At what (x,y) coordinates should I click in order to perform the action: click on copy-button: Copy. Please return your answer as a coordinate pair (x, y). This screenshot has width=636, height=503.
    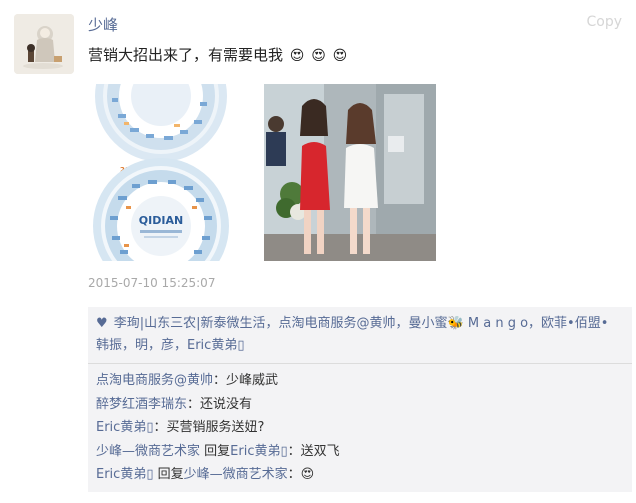
    Looking at the image, I should click on (604, 22).